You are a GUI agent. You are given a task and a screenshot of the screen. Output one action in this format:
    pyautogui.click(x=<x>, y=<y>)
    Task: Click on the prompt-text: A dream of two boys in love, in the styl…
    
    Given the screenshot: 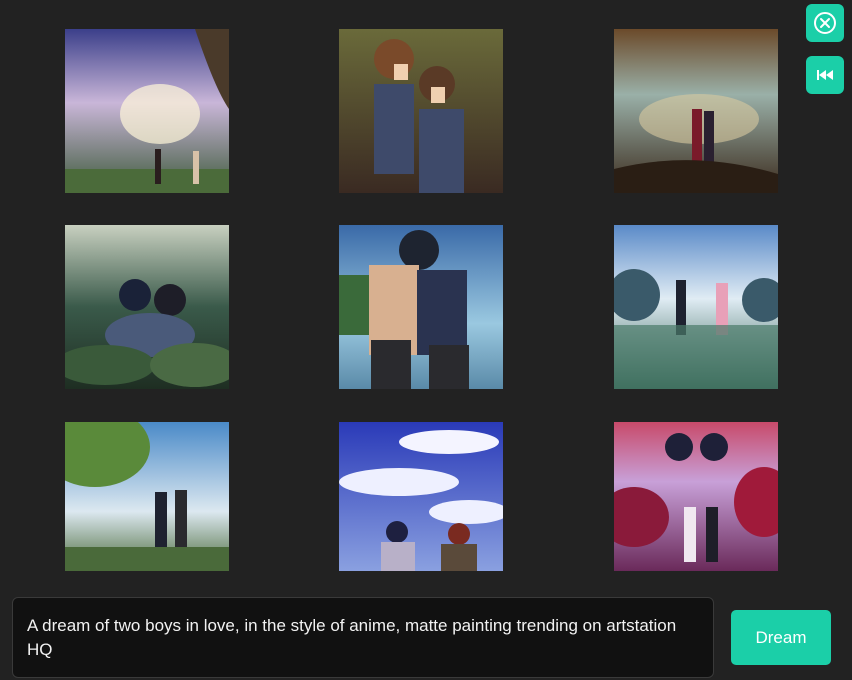 What is the action you would take?
    pyautogui.click(x=352, y=637)
    